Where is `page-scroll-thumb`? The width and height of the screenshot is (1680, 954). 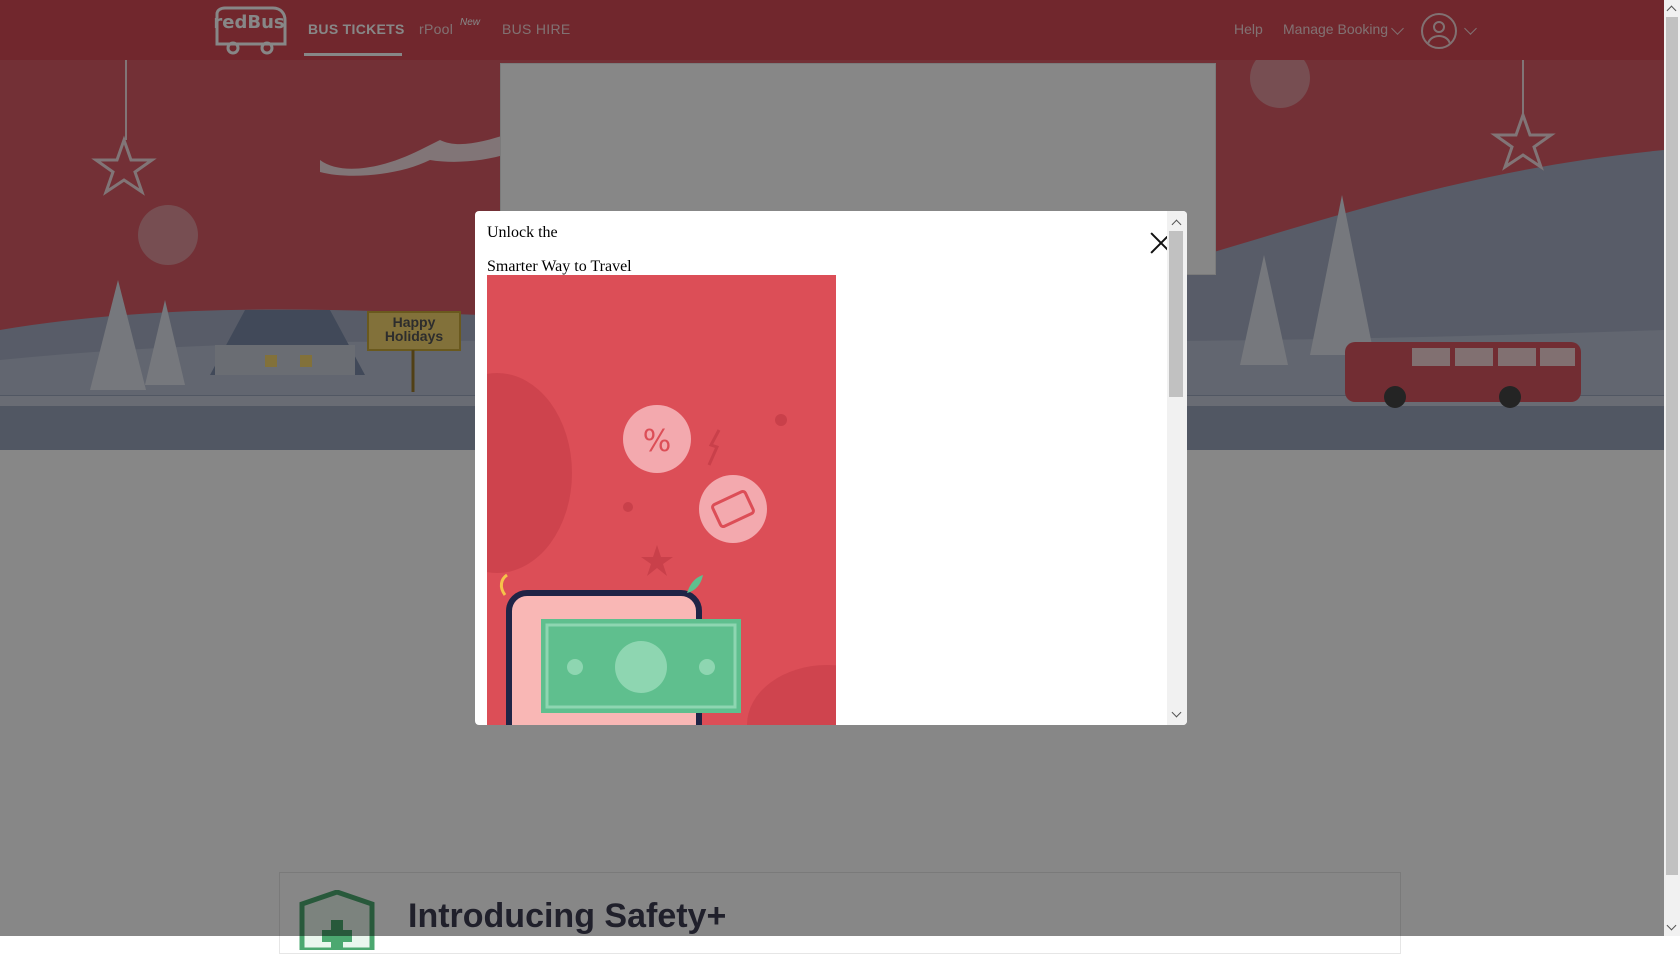 page-scroll-thumb is located at coordinates (1672, 446).